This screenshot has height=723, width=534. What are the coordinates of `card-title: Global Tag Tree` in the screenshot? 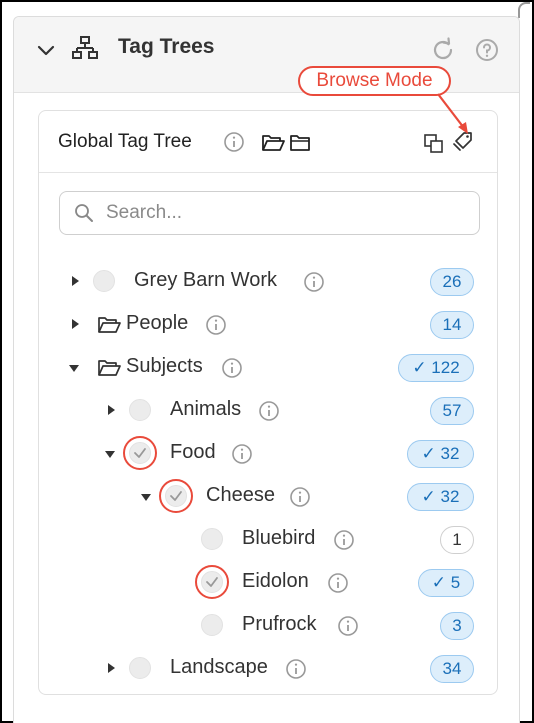 It's located at (125, 141).